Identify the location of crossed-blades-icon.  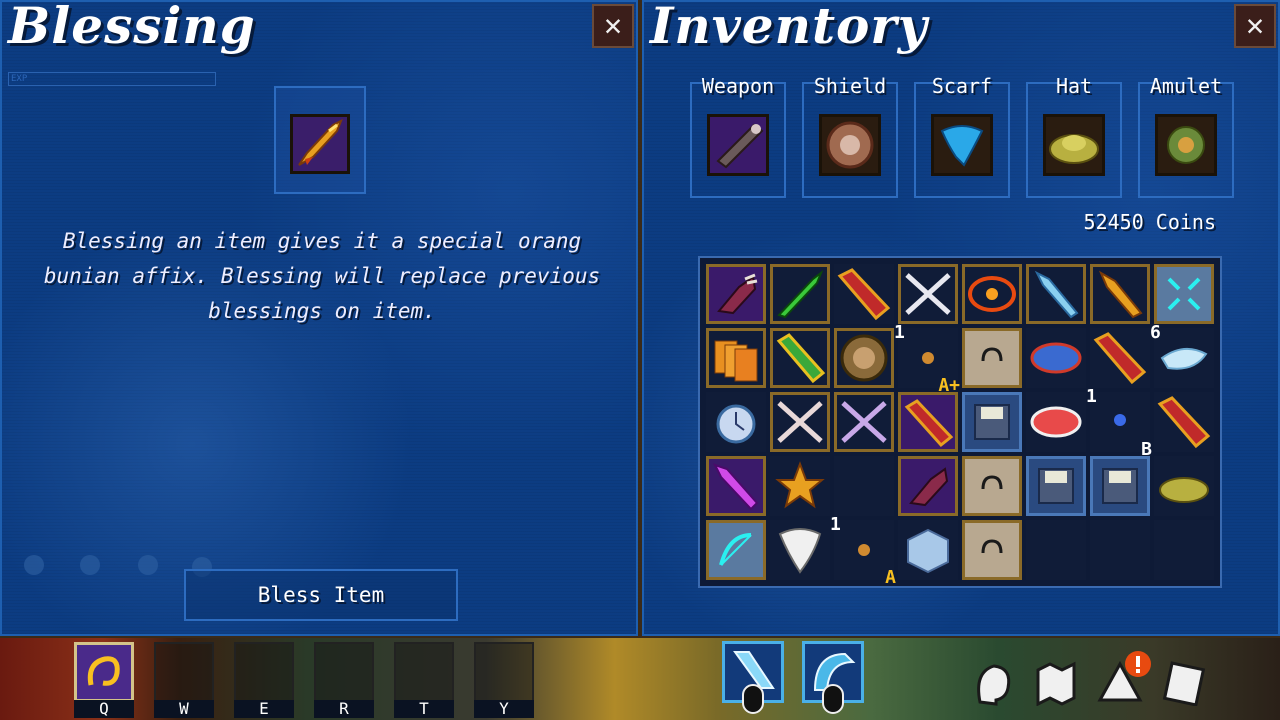
(800, 422).